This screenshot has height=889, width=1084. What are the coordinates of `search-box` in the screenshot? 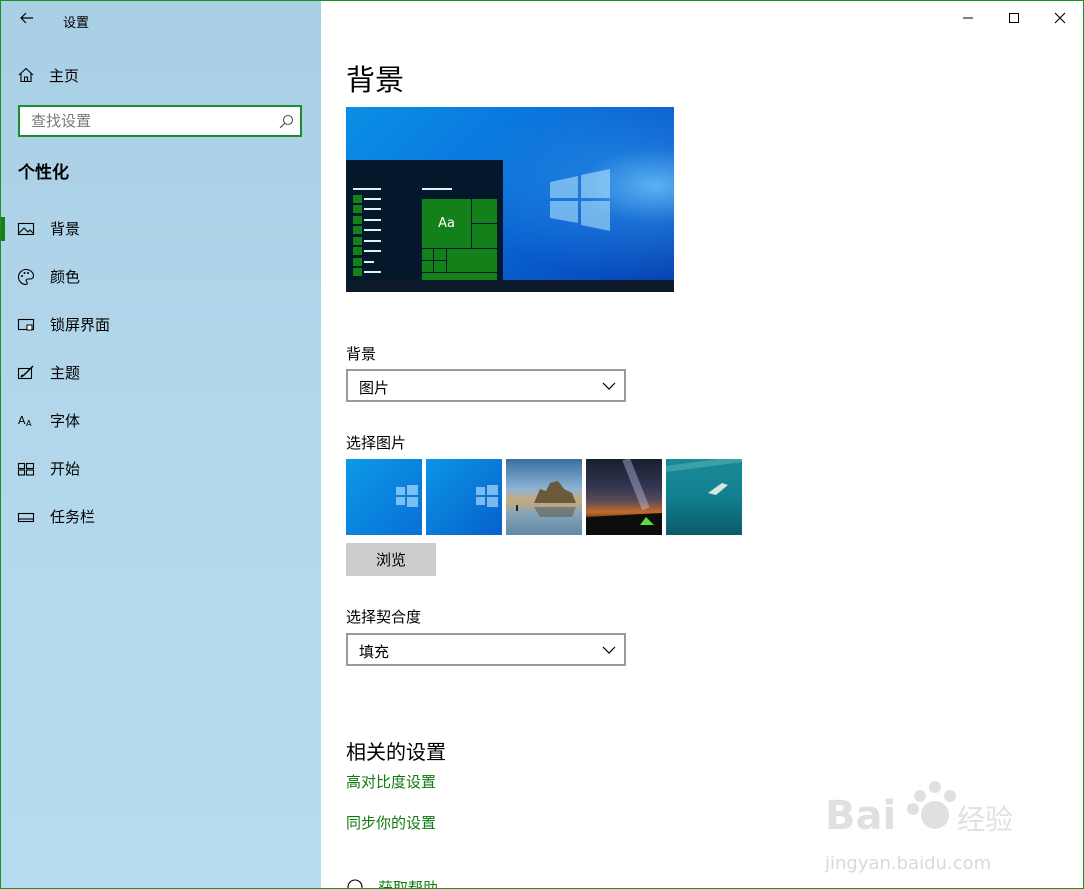 It's located at (160, 121).